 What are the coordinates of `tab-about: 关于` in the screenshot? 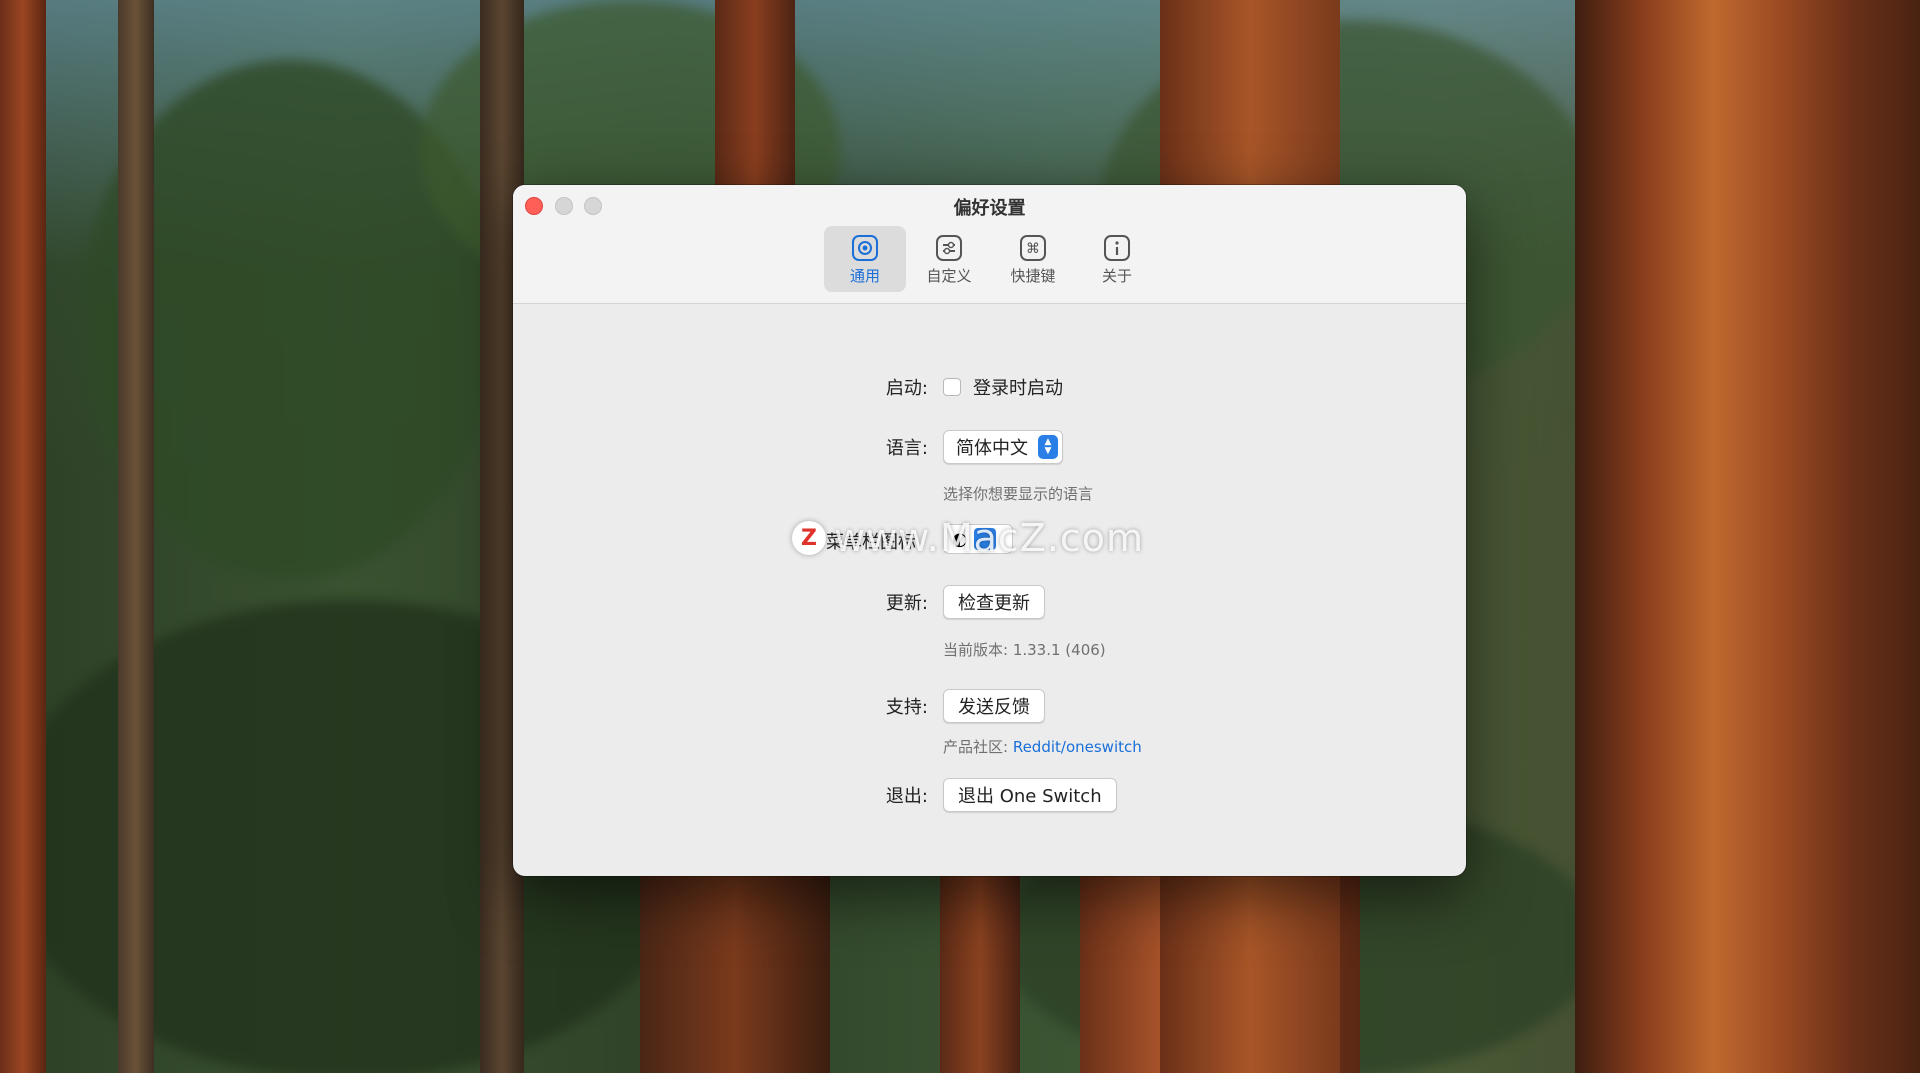 It's located at (1117, 259).